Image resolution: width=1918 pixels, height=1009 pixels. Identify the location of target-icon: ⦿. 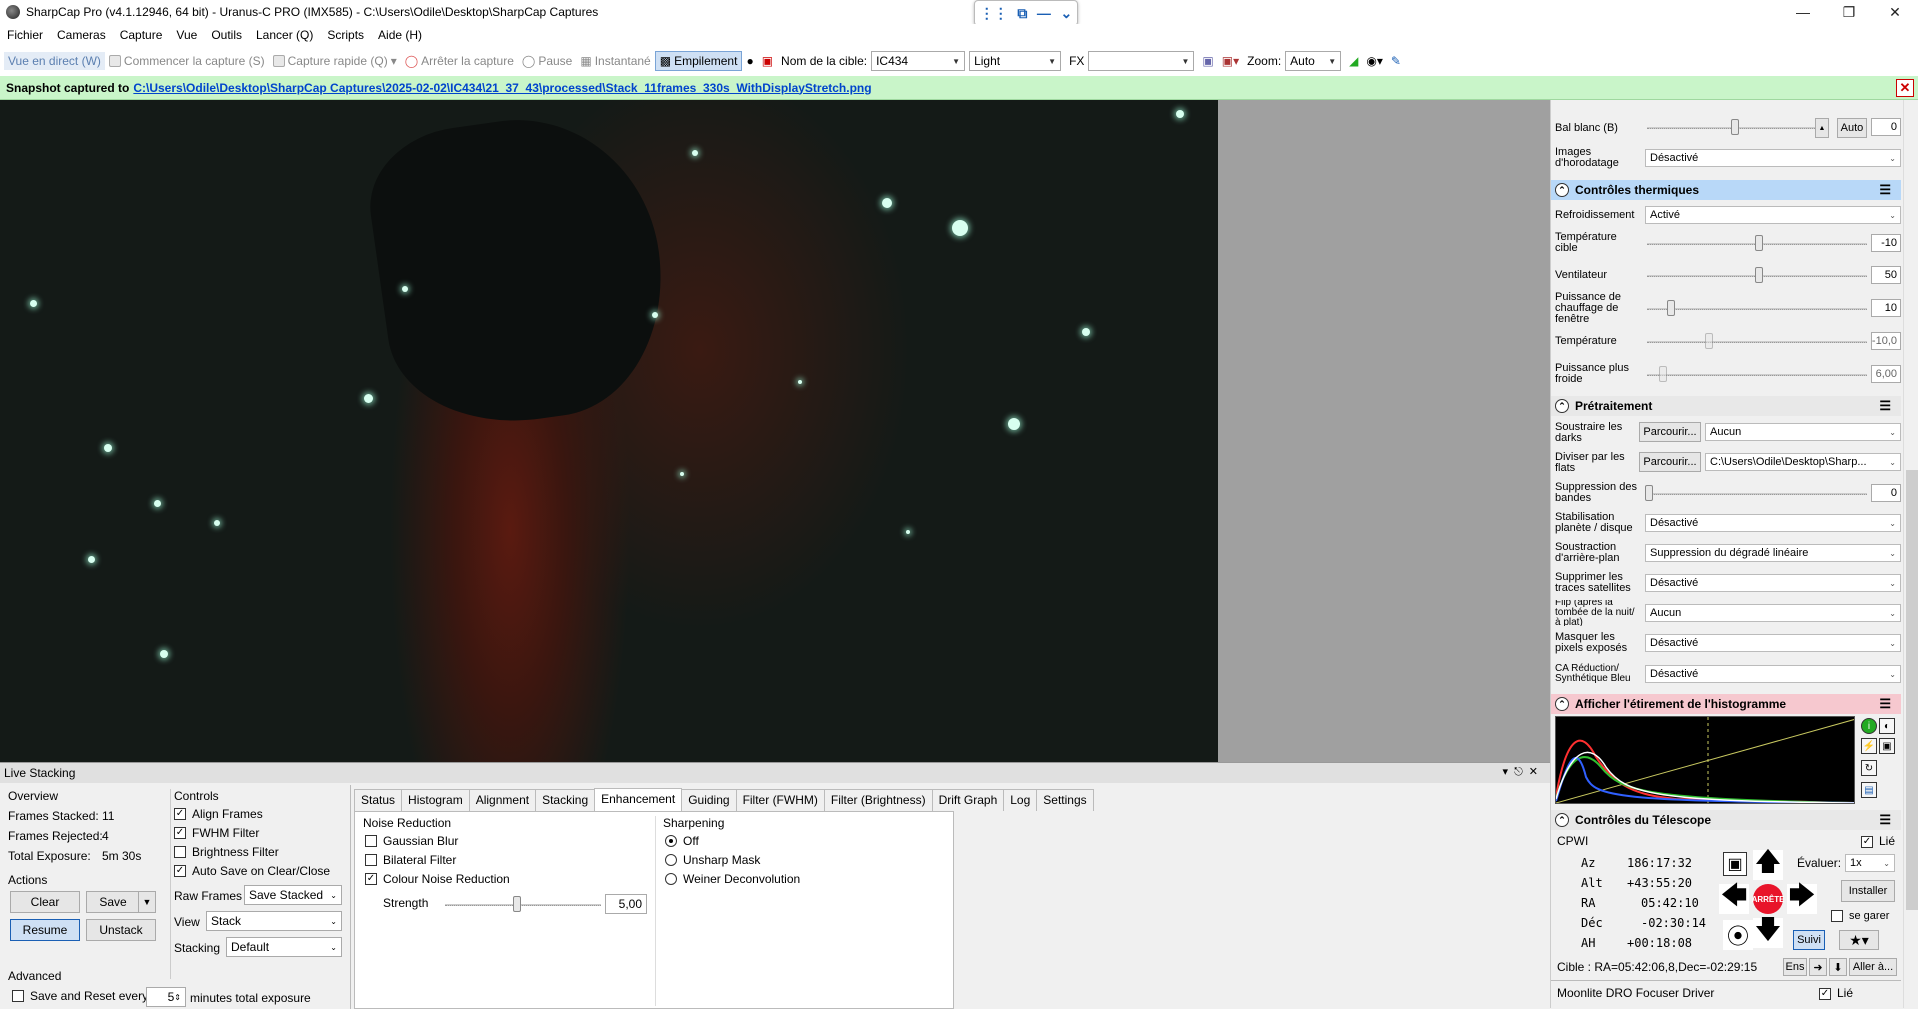
(1738, 935).